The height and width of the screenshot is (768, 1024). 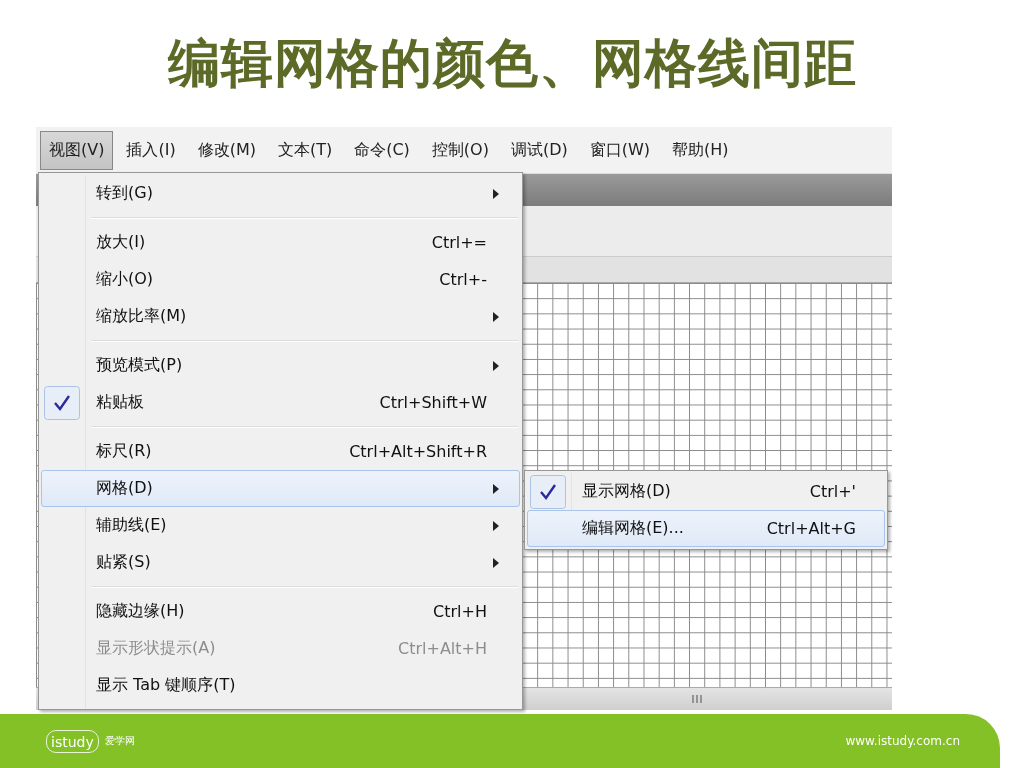 I want to click on menu-item: 预览模式(P), so click(x=280, y=365).